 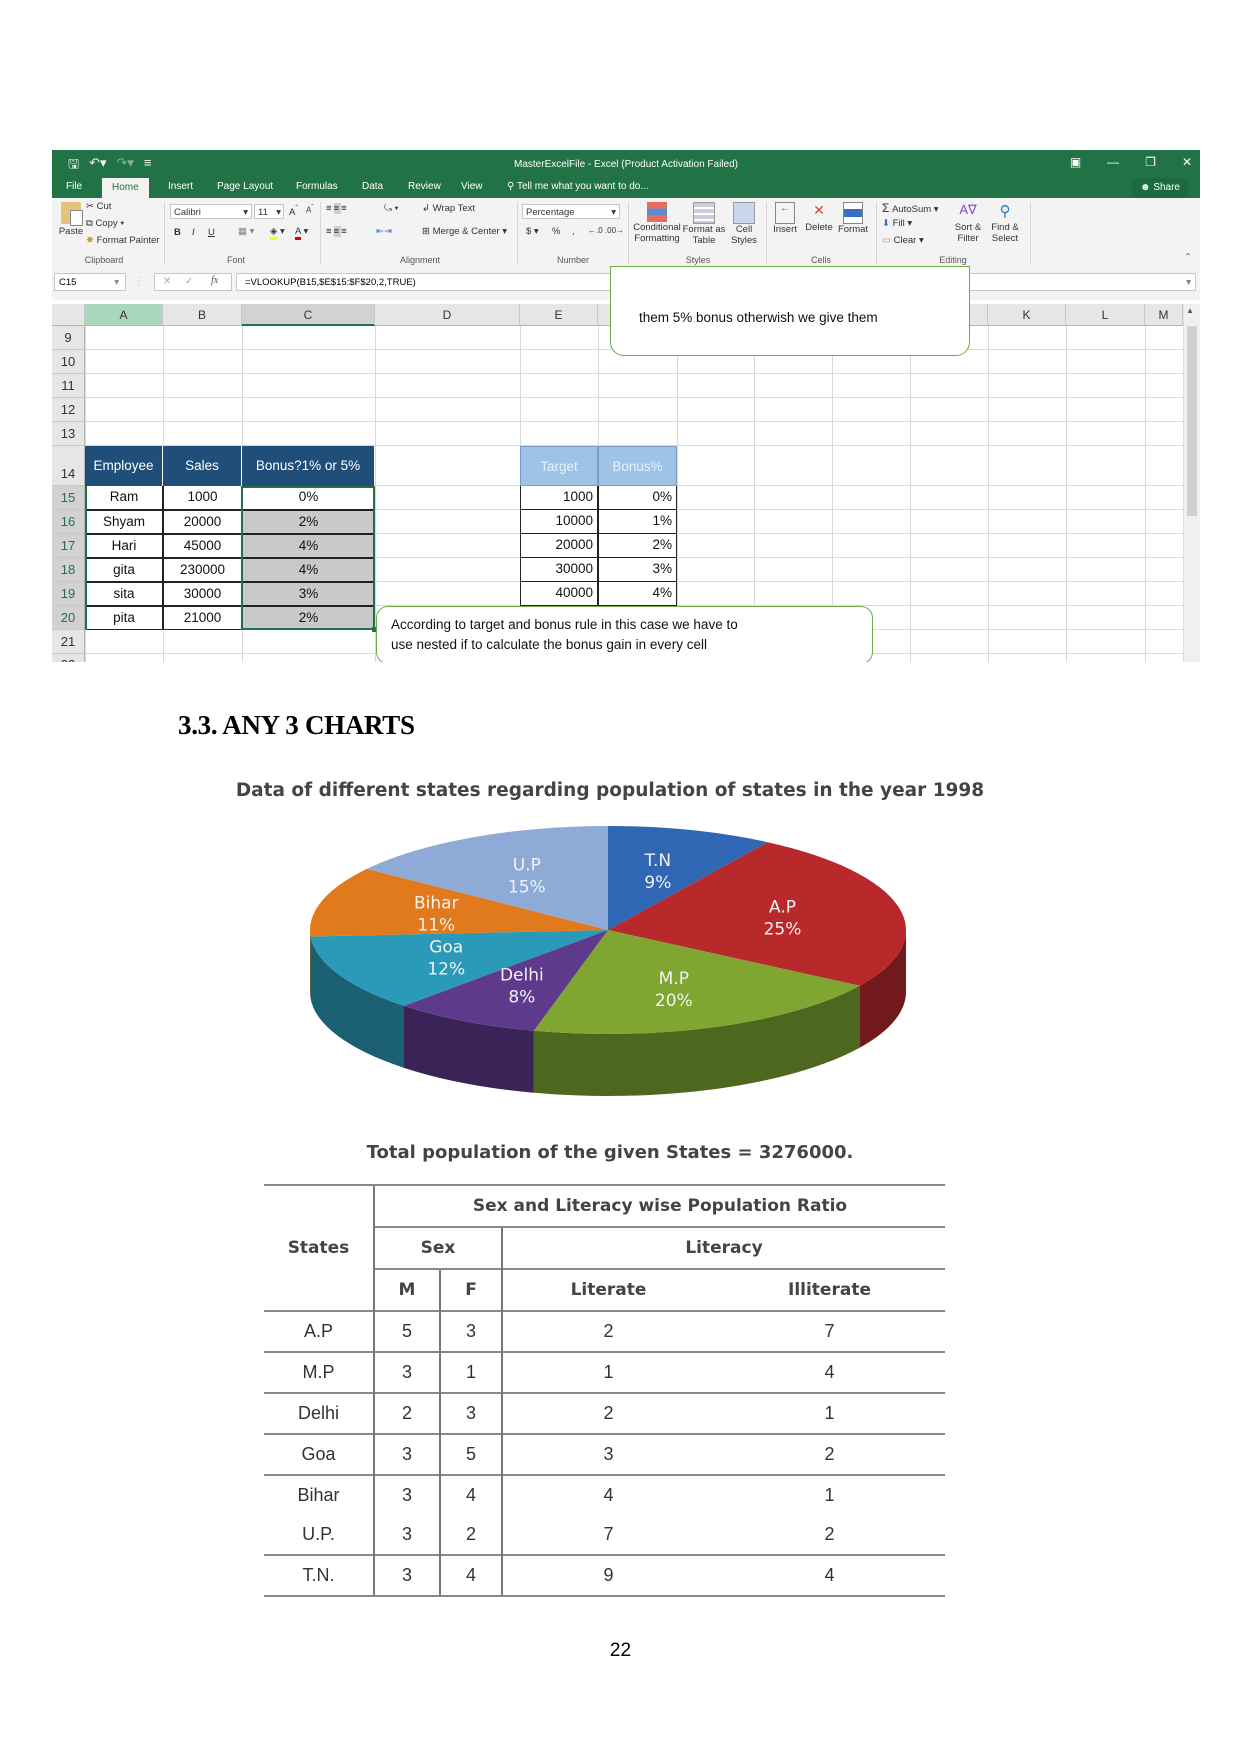 What do you see at coordinates (301, 233) in the screenshot?
I see `font-color-icon: A ▾` at bounding box center [301, 233].